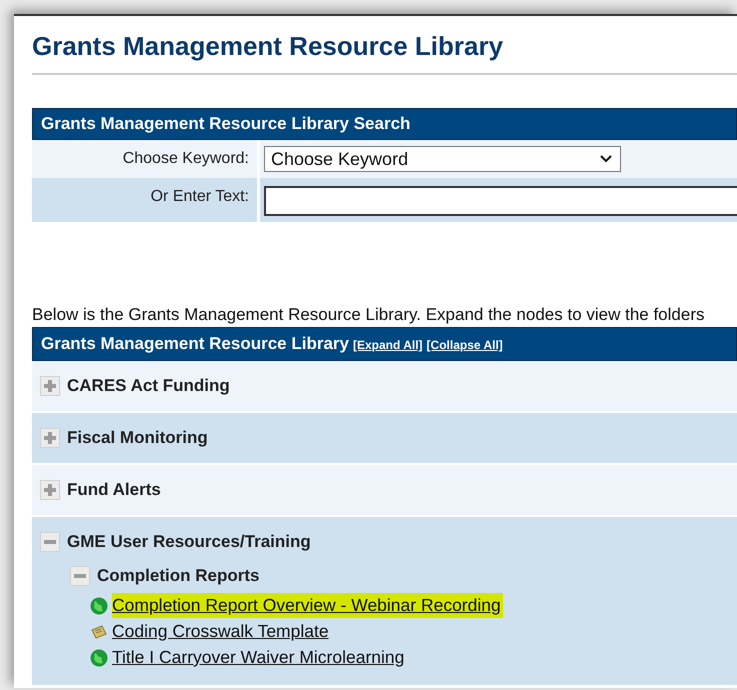  I want to click on search-header: Grants Management Resource Library Search, so click(384, 124).